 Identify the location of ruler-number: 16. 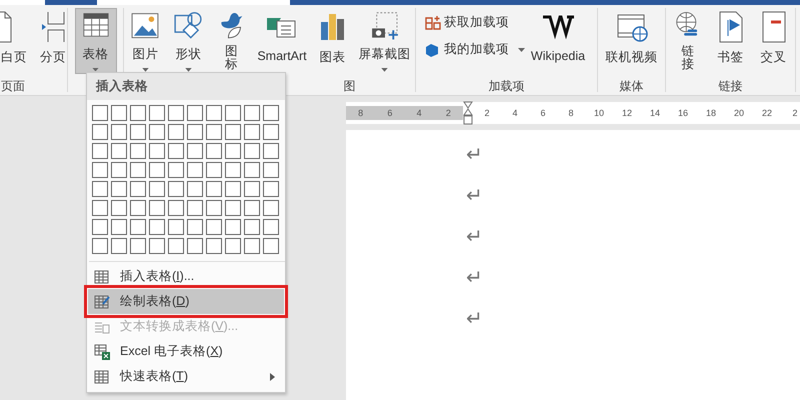
(682, 113).